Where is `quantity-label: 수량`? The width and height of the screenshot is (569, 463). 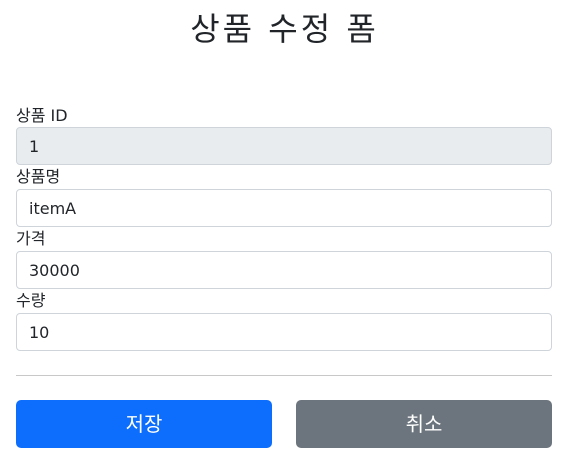
quantity-label: 수량 is located at coordinates (31, 300).